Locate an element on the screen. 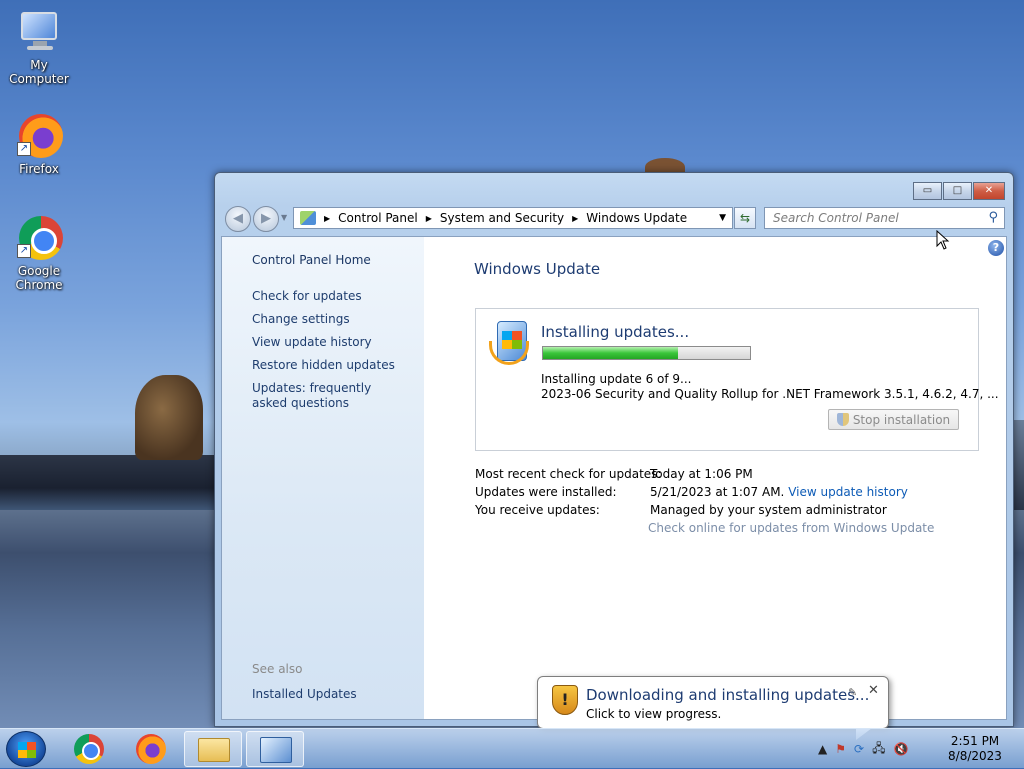 The image size is (1024, 769). stop-installation-label: Stop installation is located at coordinates (901, 419).